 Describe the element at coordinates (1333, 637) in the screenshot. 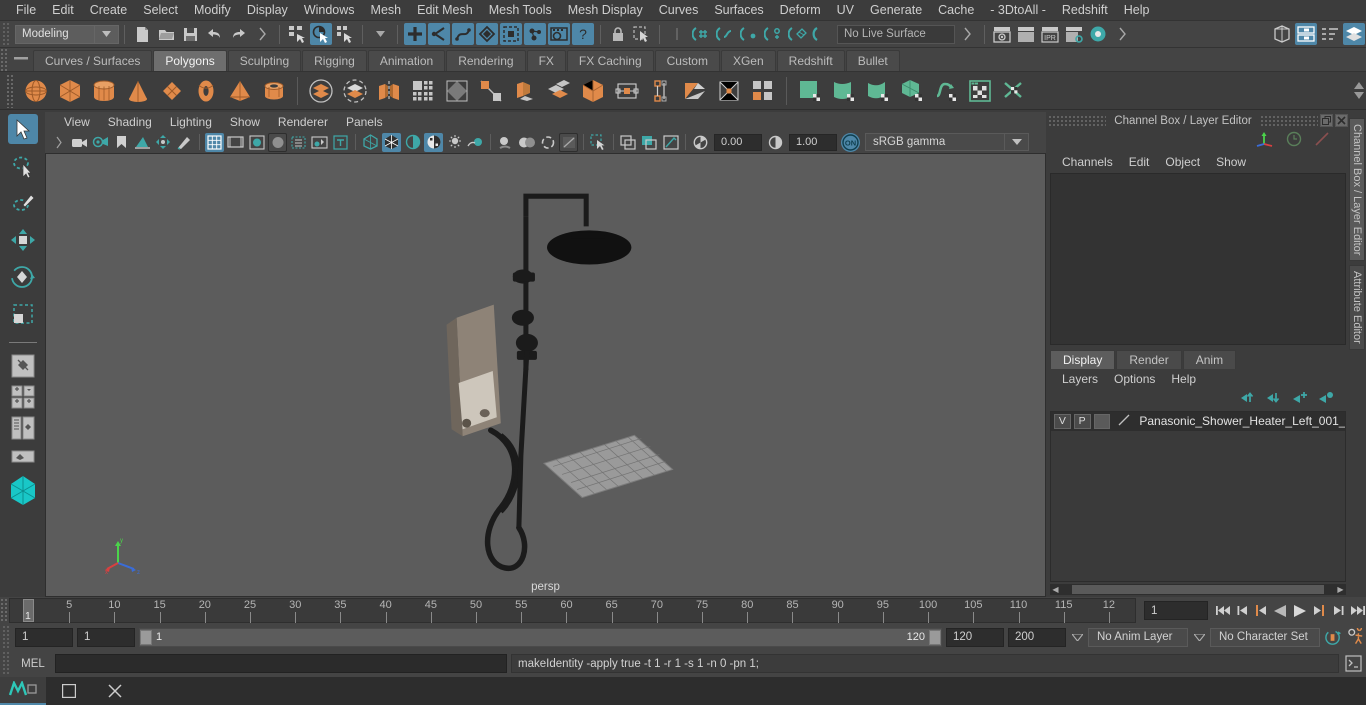

I see `auto-keyframe-toggle-icon` at that location.